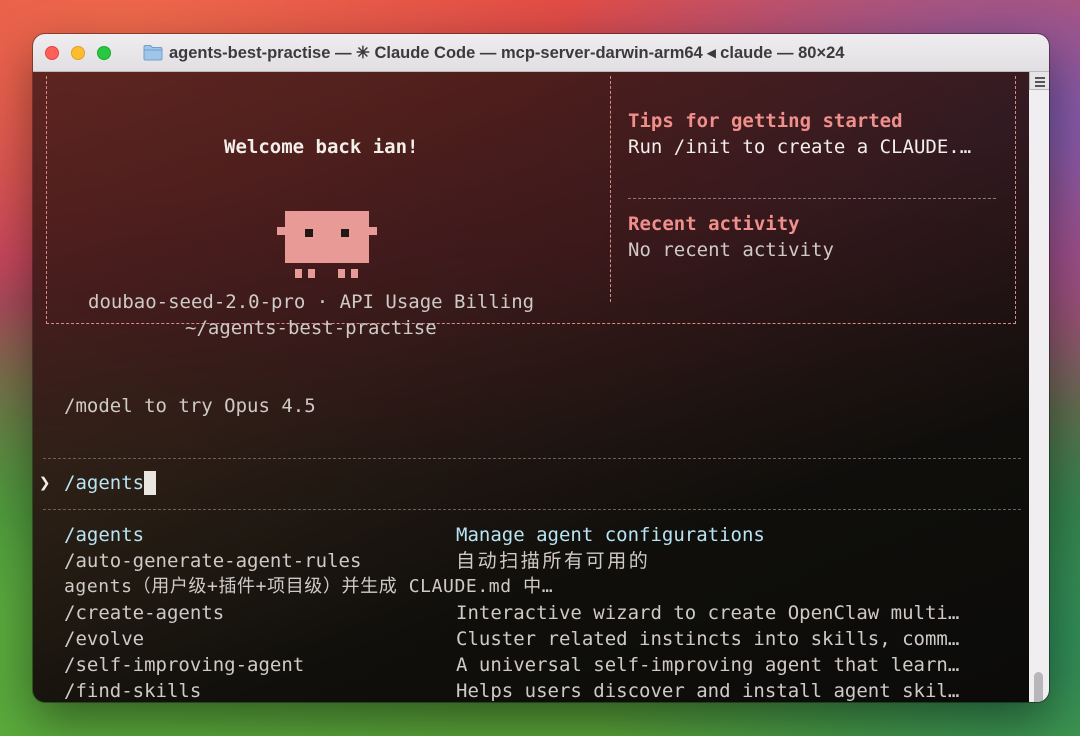  Describe the element at coordinates (78, 53) in the screenshot. I see `minimize-button` at that location.